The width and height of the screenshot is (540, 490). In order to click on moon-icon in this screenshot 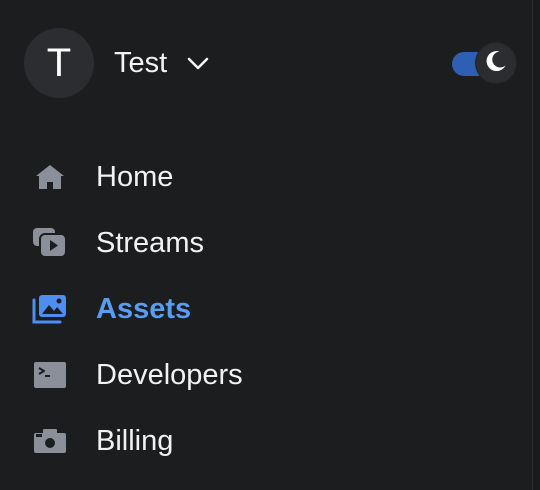, I will do `click(496, 63)`.